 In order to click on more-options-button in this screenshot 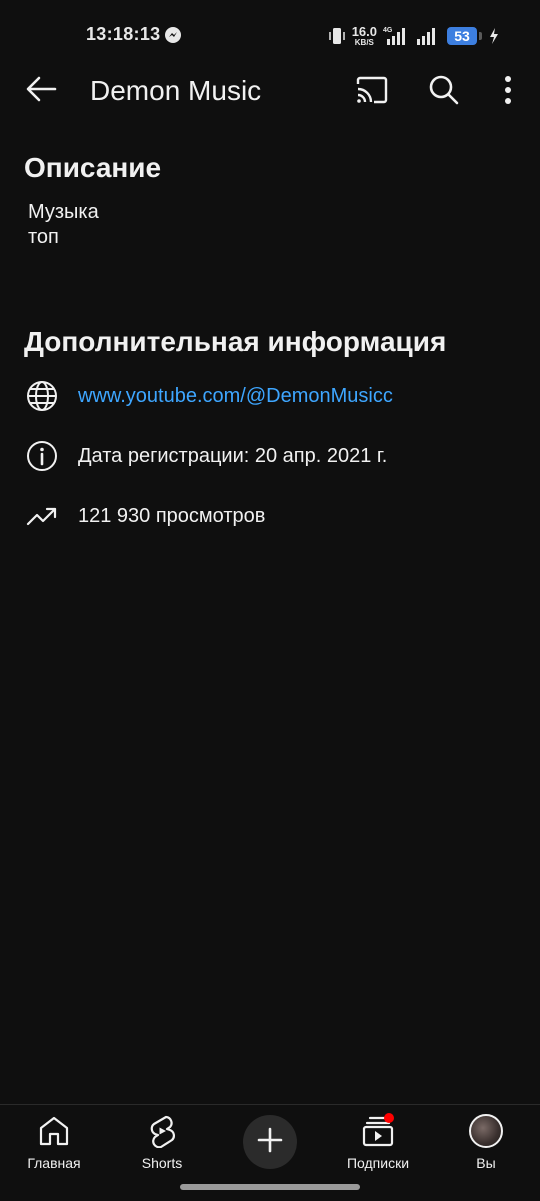, I will do `click(508, 92)`.